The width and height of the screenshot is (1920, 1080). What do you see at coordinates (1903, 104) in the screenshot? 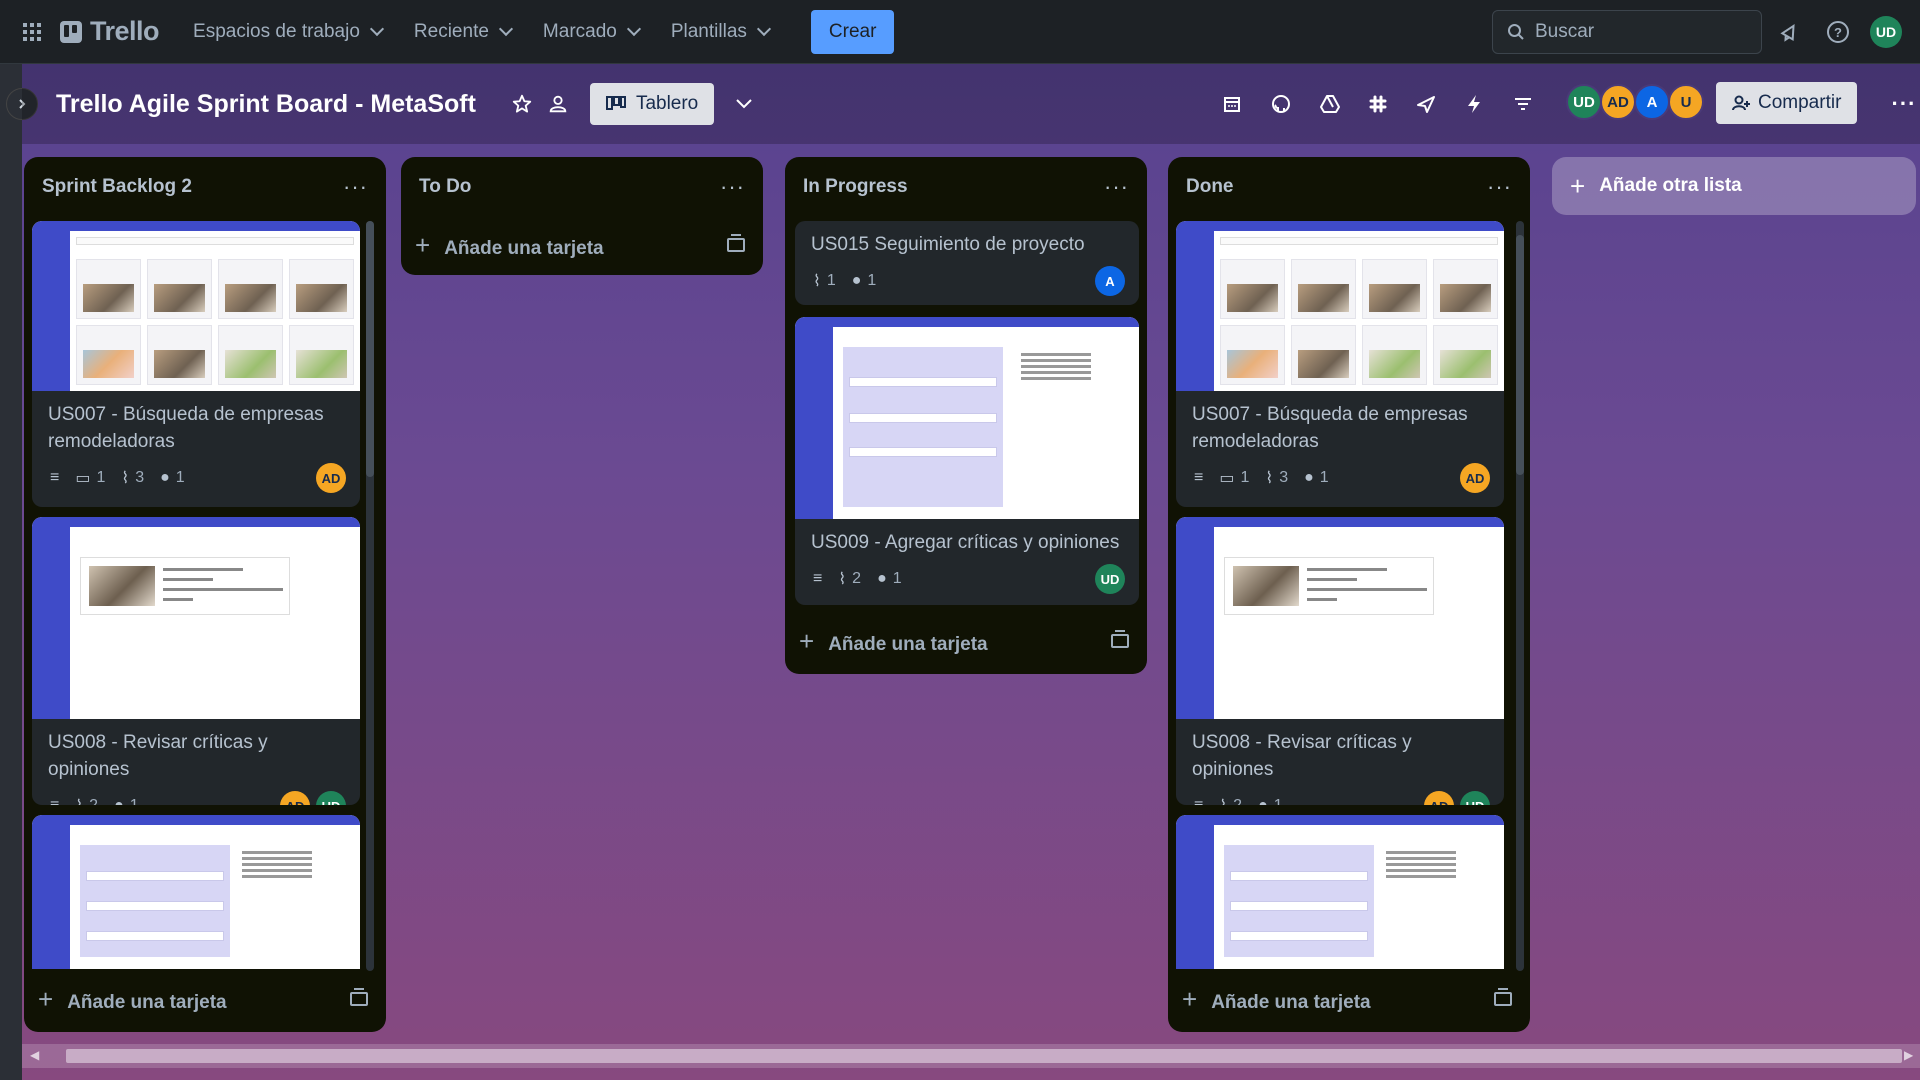
I see `board-menu-icon: ···` at bounding box center [1903, 104].